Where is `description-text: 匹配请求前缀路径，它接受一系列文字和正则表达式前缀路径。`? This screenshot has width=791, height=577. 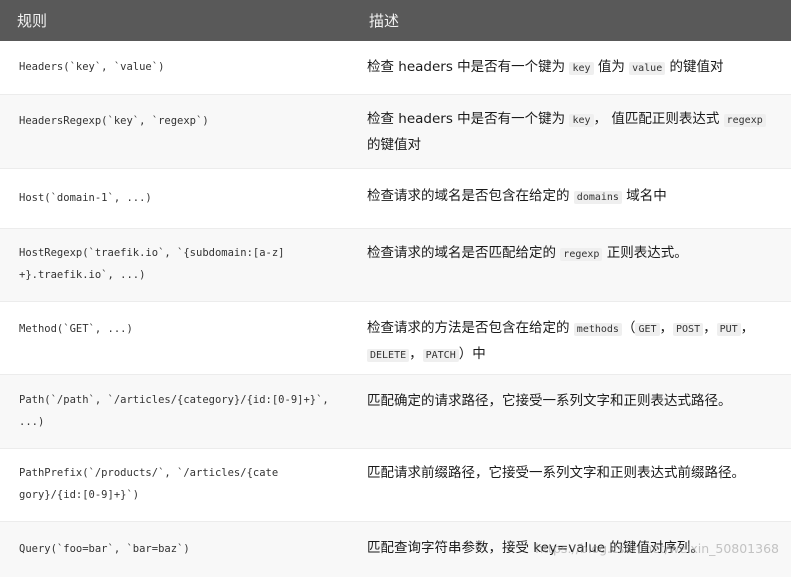
description-text: 匹配请求前缀路径，它接受一系列文字和正则表达式前缀路径。 is located at coordinates (556, 473).